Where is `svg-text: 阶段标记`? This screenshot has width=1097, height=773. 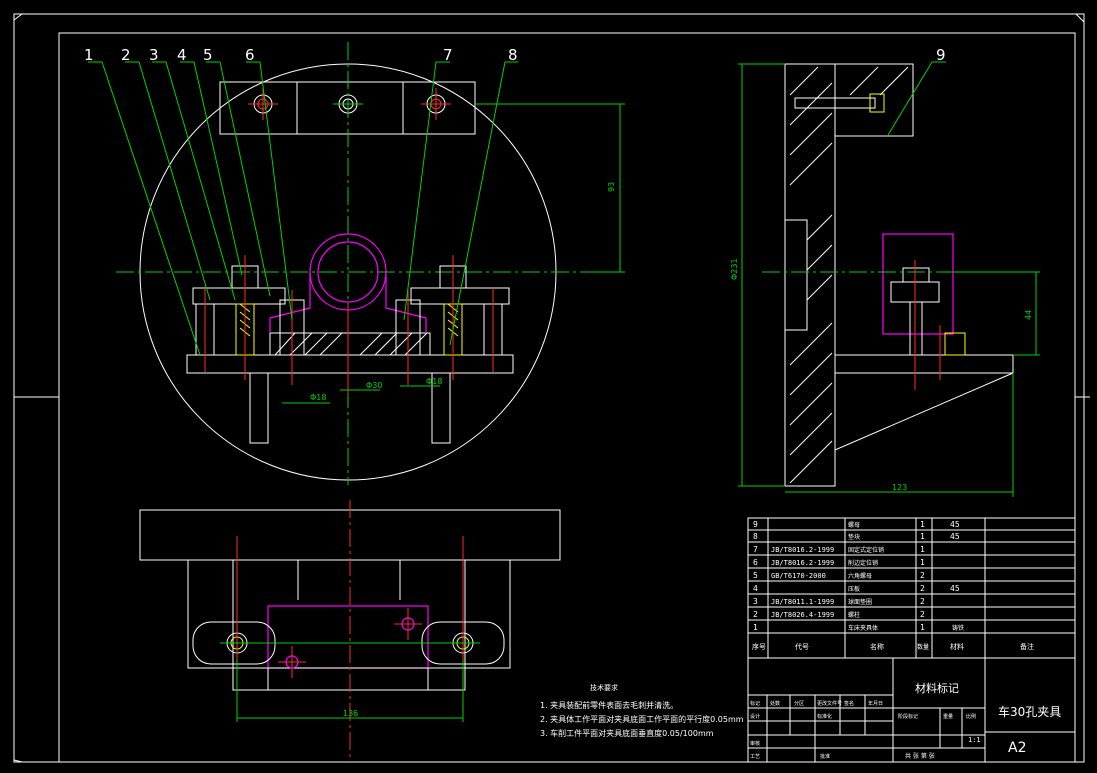 svg-text: 阶段标记 is located at coordinates (908, 716).